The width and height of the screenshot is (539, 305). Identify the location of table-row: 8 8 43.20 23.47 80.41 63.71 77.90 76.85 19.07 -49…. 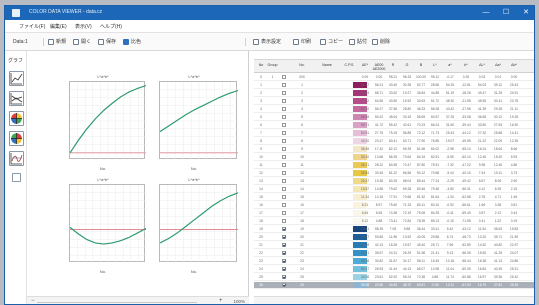
(394, 141).